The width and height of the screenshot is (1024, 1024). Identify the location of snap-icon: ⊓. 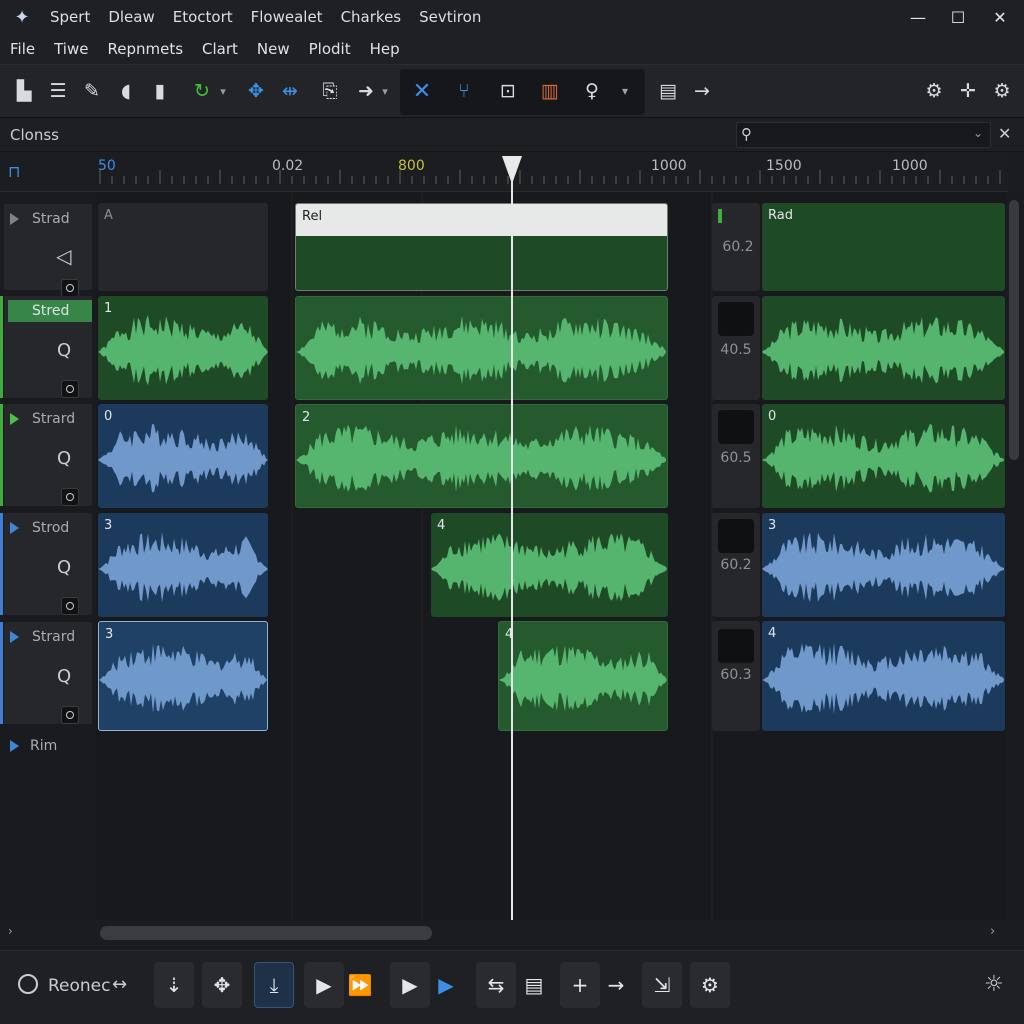
(14, 171).